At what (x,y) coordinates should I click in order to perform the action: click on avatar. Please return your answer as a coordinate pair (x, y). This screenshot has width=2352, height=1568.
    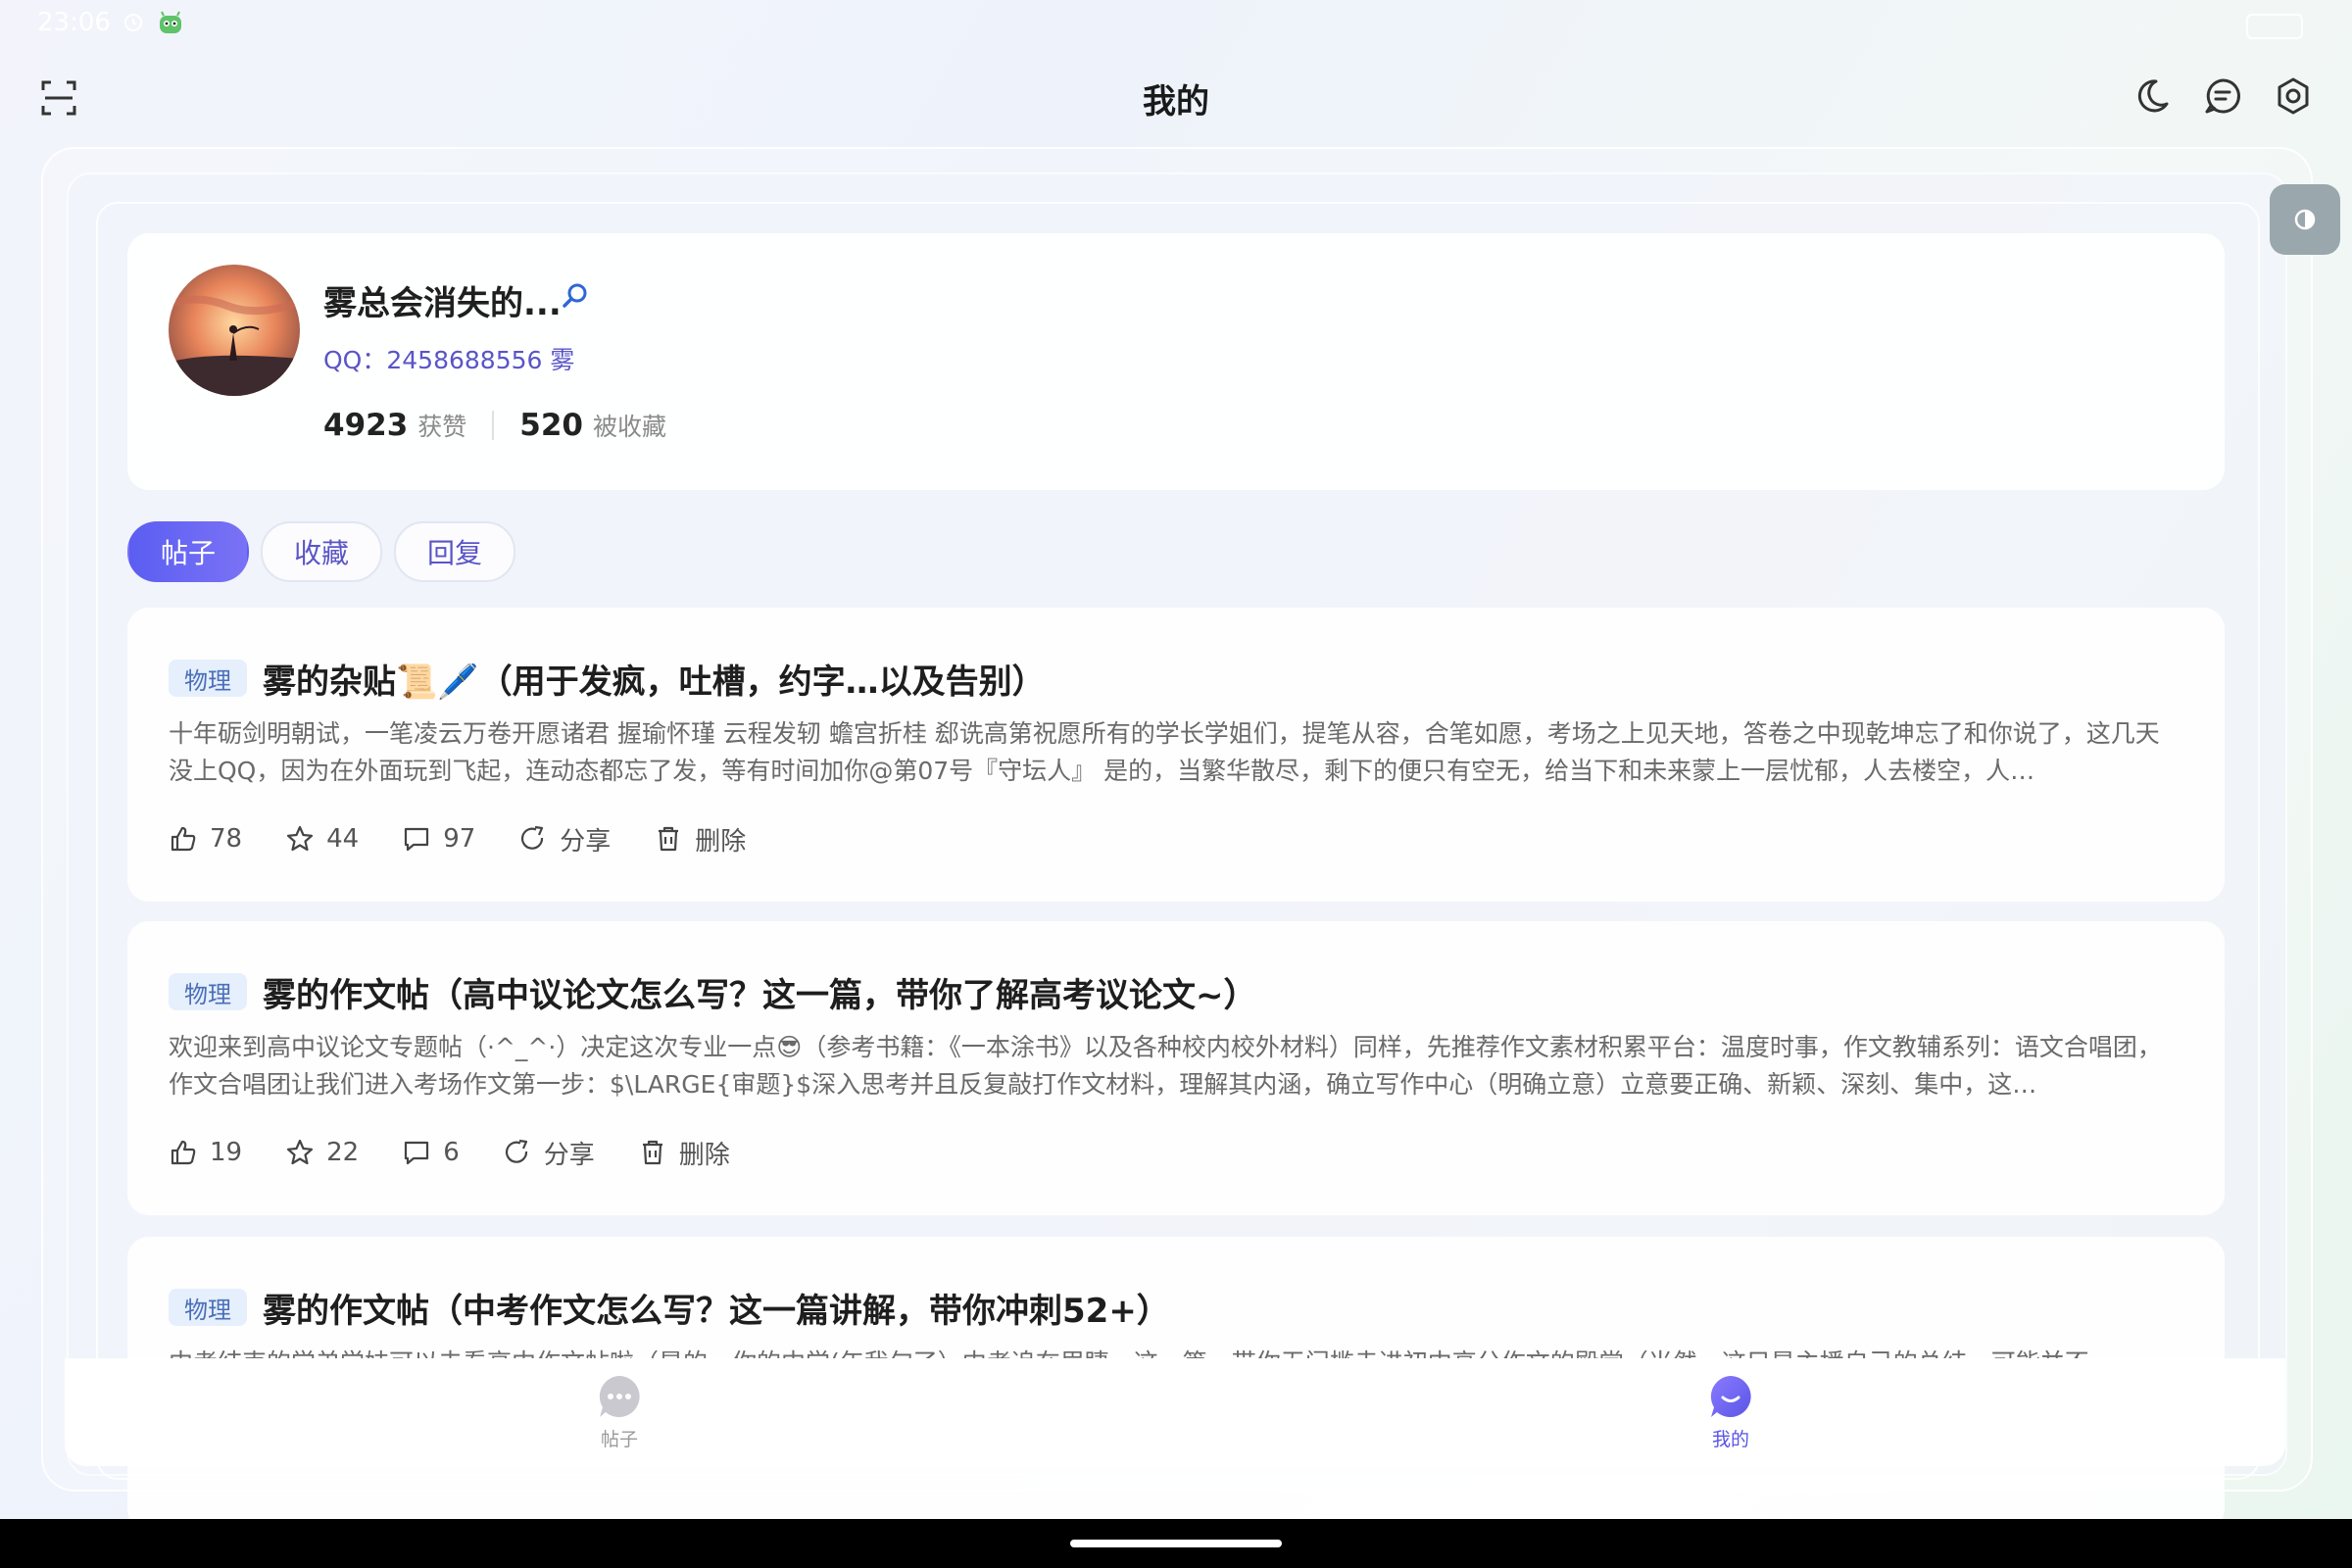
    Looking at the image, I should click on (234, 330).